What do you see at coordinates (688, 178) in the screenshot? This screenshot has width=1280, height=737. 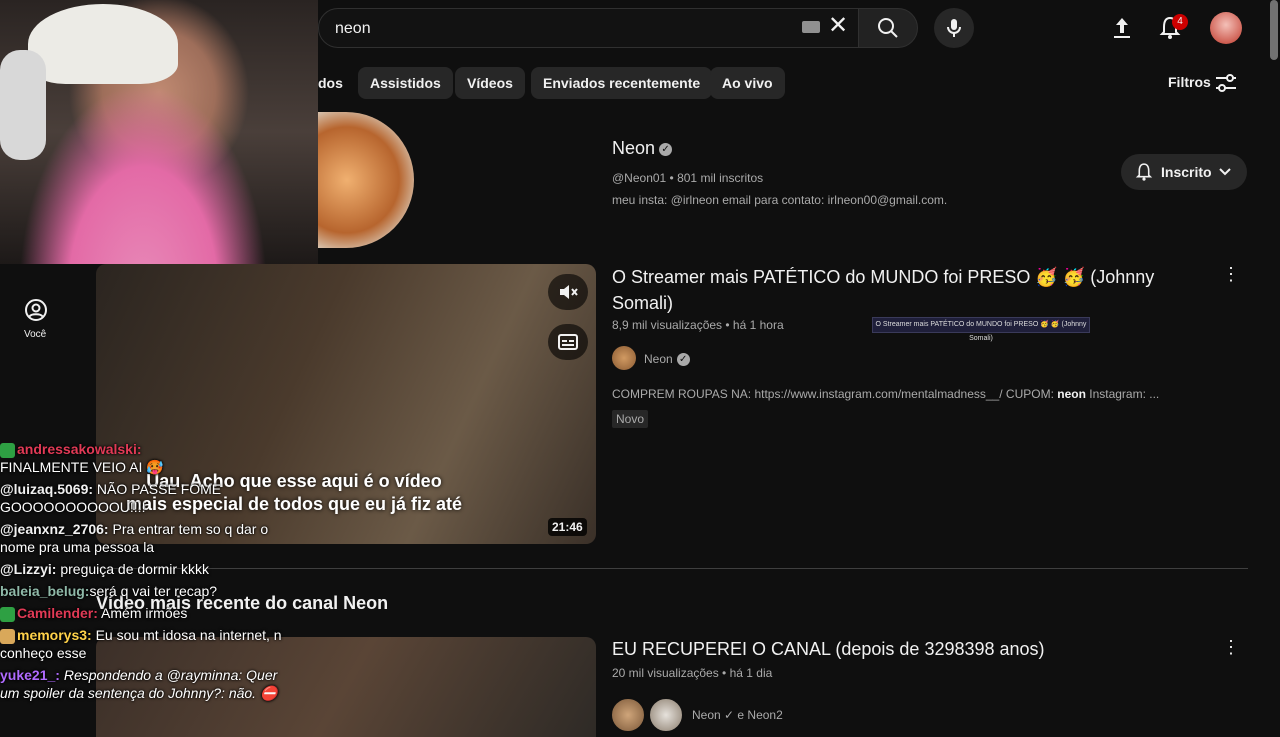 I see `channel-meta: @Neon01 • 801 mil inscritos` at bounding box center [688, 178].